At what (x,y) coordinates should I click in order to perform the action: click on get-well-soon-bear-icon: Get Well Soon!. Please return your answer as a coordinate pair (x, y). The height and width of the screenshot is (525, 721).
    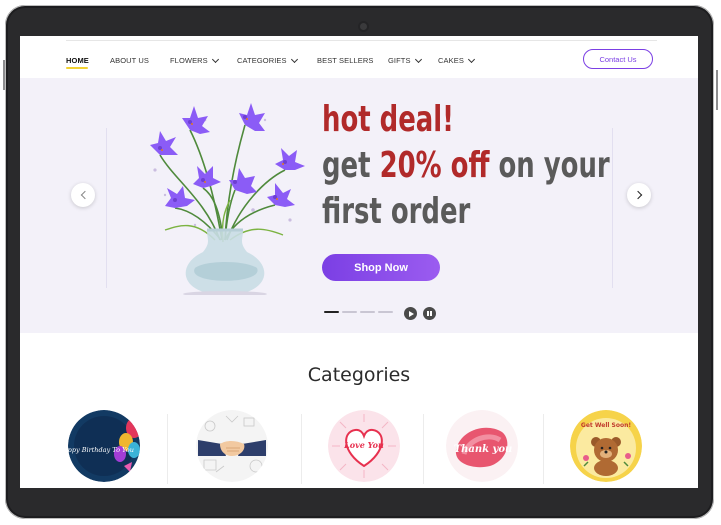
    Looking at the image, I should click on (606, 446).